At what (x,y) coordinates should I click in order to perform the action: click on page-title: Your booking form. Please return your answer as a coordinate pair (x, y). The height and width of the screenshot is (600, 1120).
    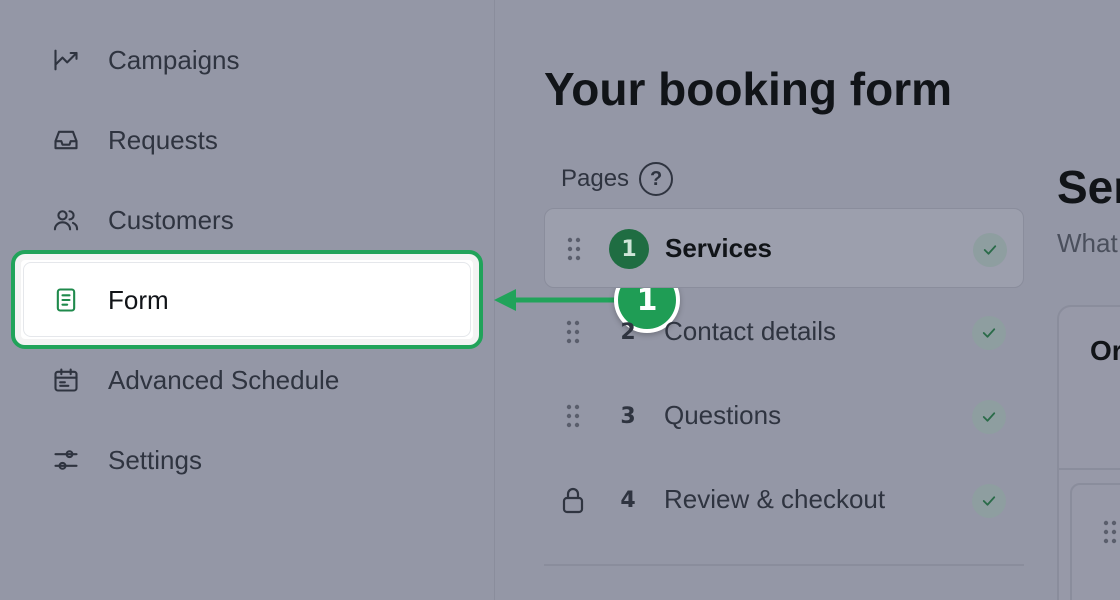
    Looking at the image, I should click on (748, 89).